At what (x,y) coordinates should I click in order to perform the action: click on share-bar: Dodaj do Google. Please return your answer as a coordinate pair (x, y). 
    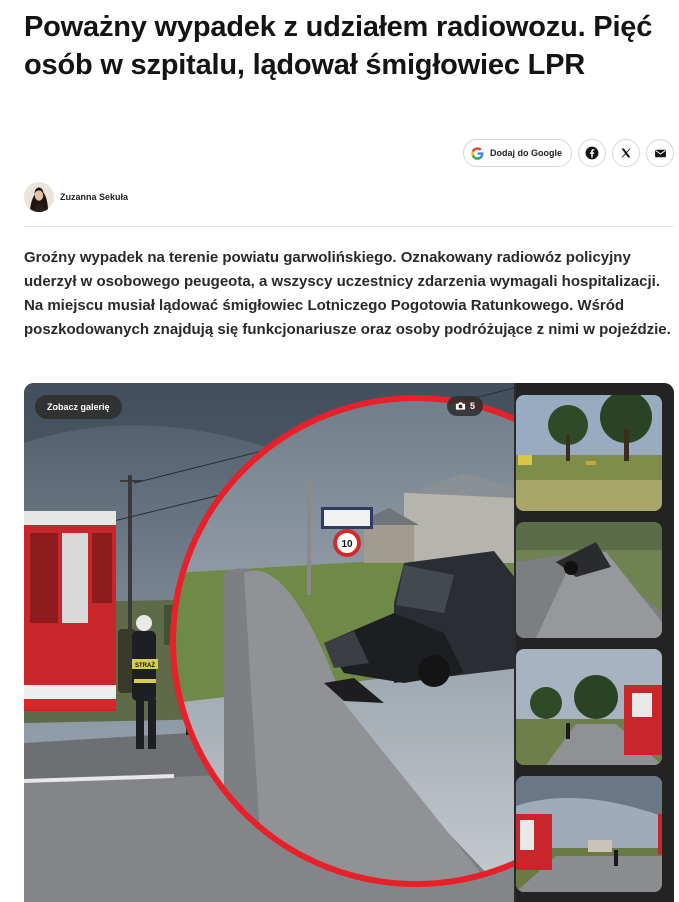
    Looking at the image, I should click on (568, 153).